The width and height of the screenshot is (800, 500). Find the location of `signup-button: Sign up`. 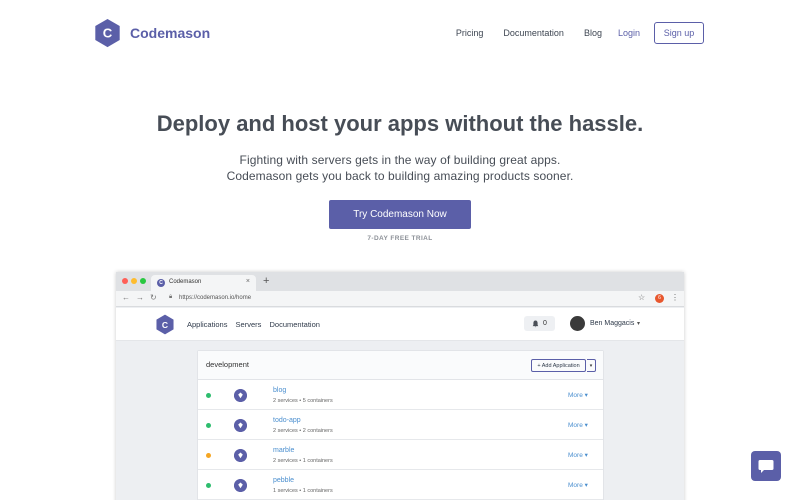

signup-button: Sign up is located at coordinates (679, 33).